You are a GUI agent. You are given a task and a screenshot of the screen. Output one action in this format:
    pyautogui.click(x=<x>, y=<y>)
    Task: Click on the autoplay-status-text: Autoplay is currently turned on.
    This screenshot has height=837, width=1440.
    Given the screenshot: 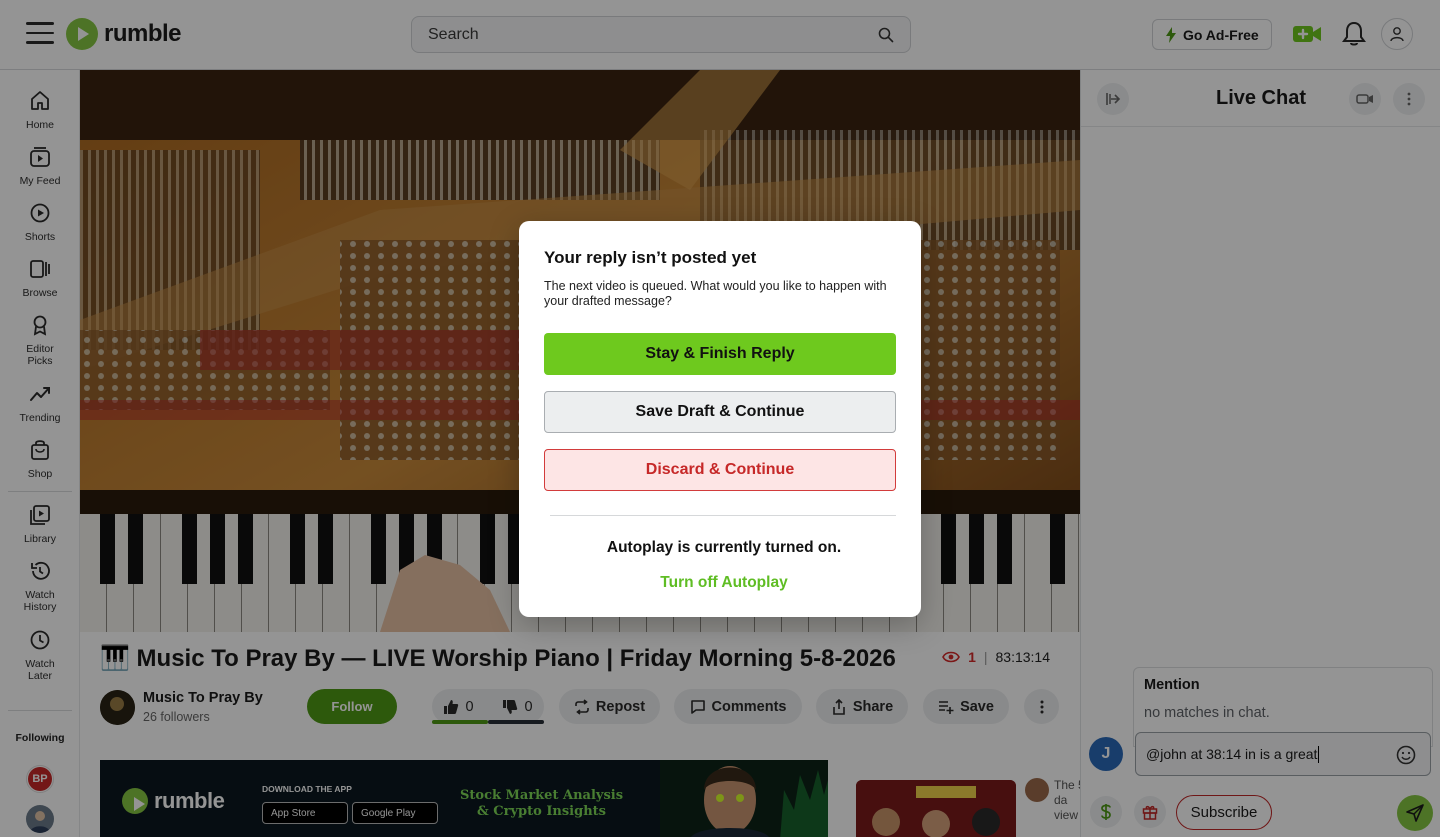 What is the action you would take?
    pyautogui.click(x=724, y=547)
    